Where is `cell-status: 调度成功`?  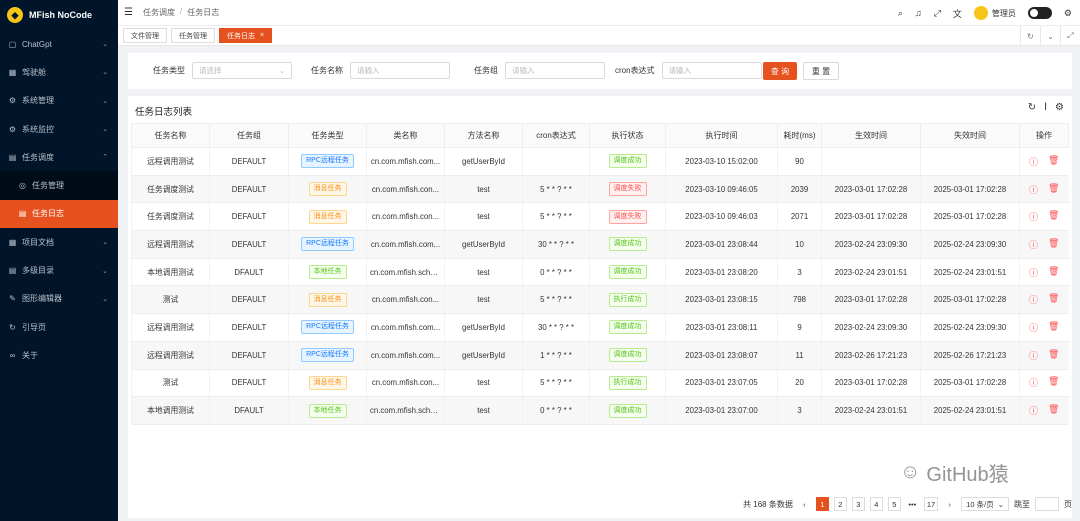 cell-status: 调度成功 is located at coordinates (627, 244).